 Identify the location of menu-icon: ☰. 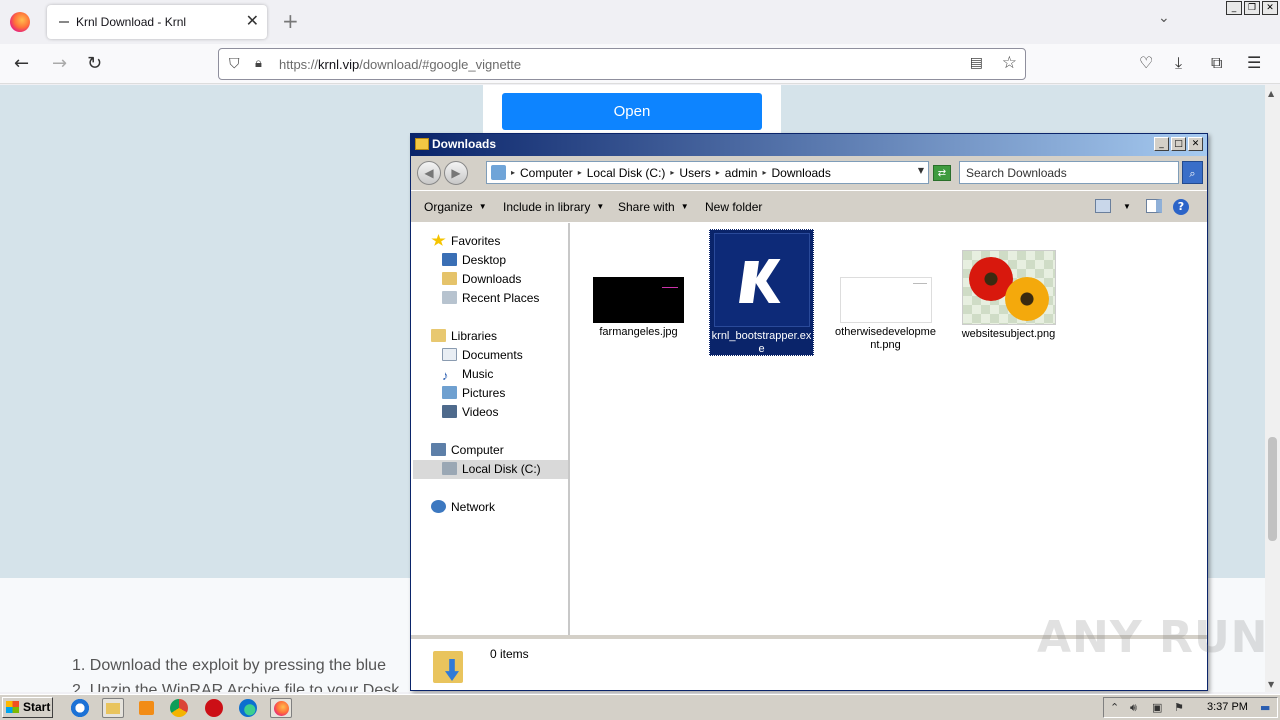
(1254, 63).